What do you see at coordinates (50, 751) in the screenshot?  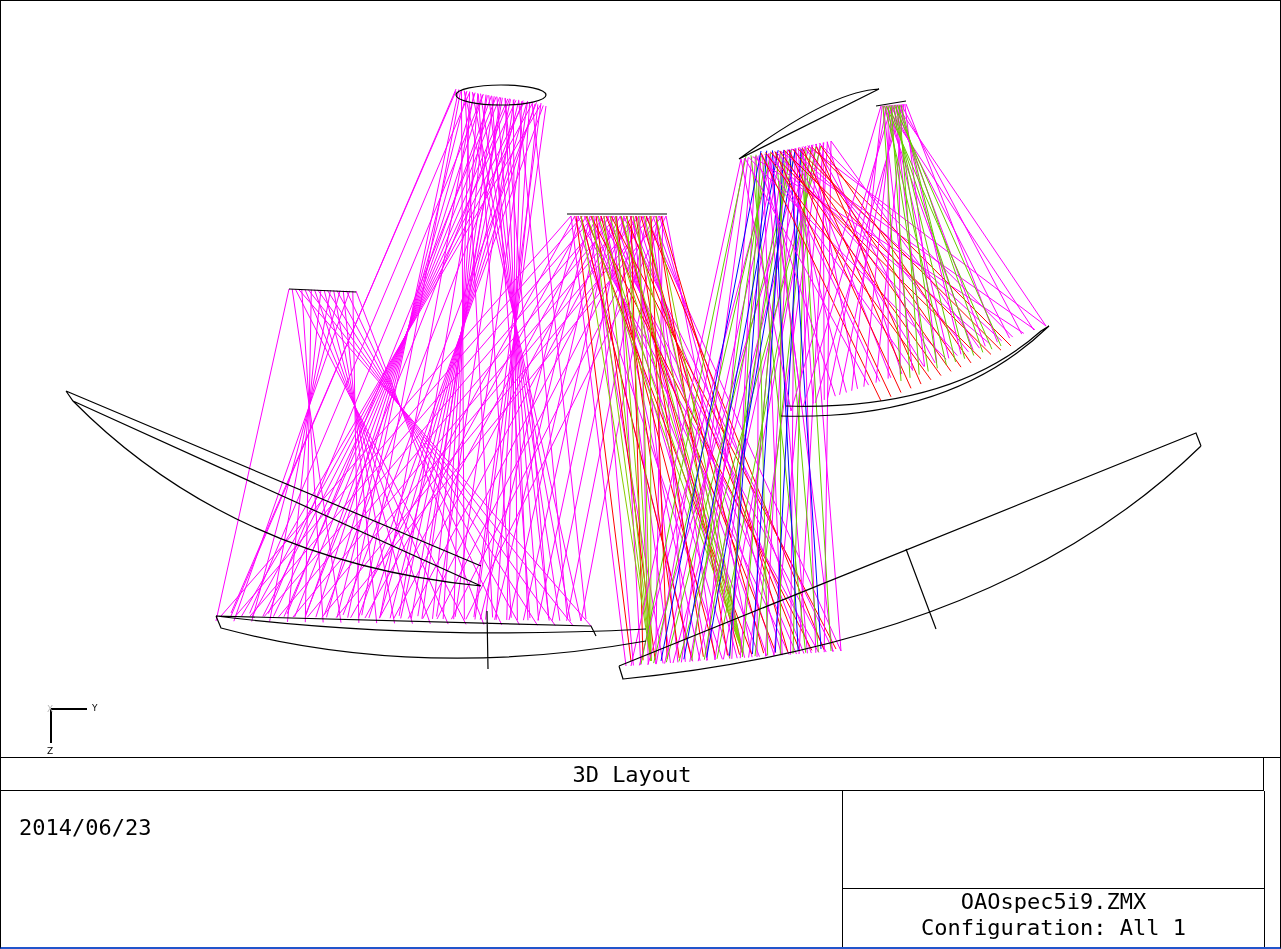 I see `axis-label: Z` at bounding box center [50, 751].